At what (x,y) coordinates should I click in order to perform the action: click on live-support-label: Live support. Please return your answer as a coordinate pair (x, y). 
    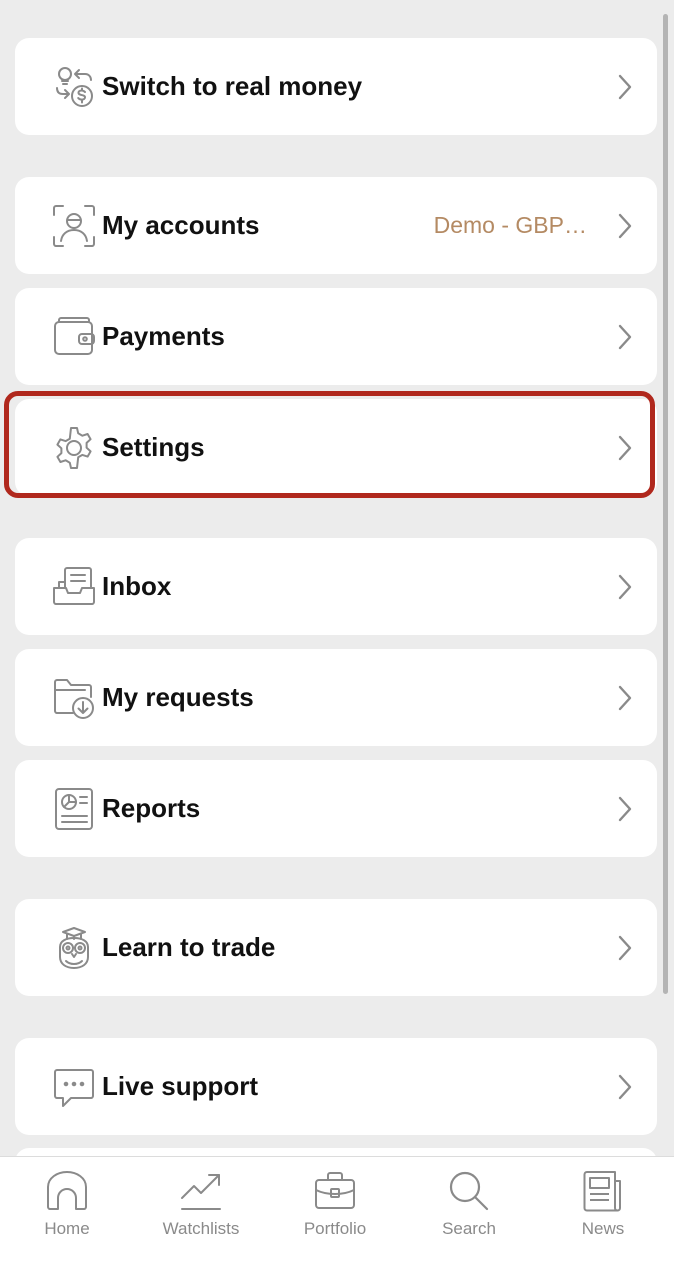
    Looking at the image, I should click on (180, 1086).